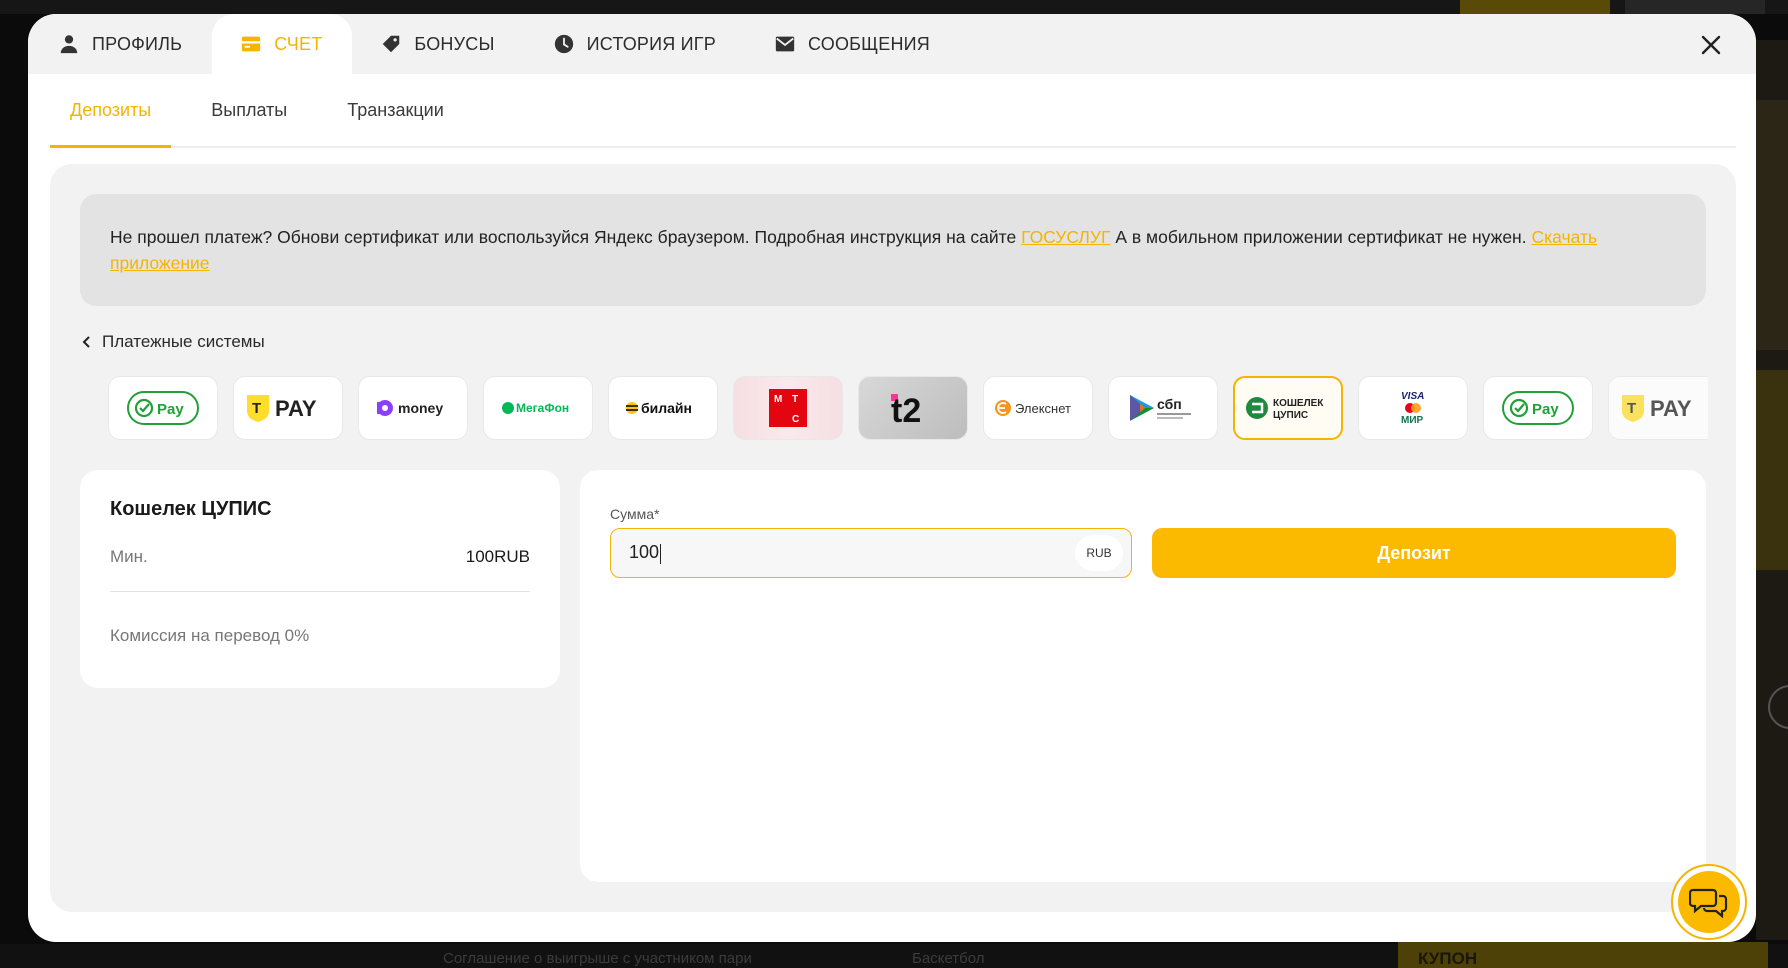 This screenshot has height=968, width=1788. What do you see at coordinates (1169, 404) in the screenshot?
I see `svg-text: сбп` at bounding box center [1169, 404].